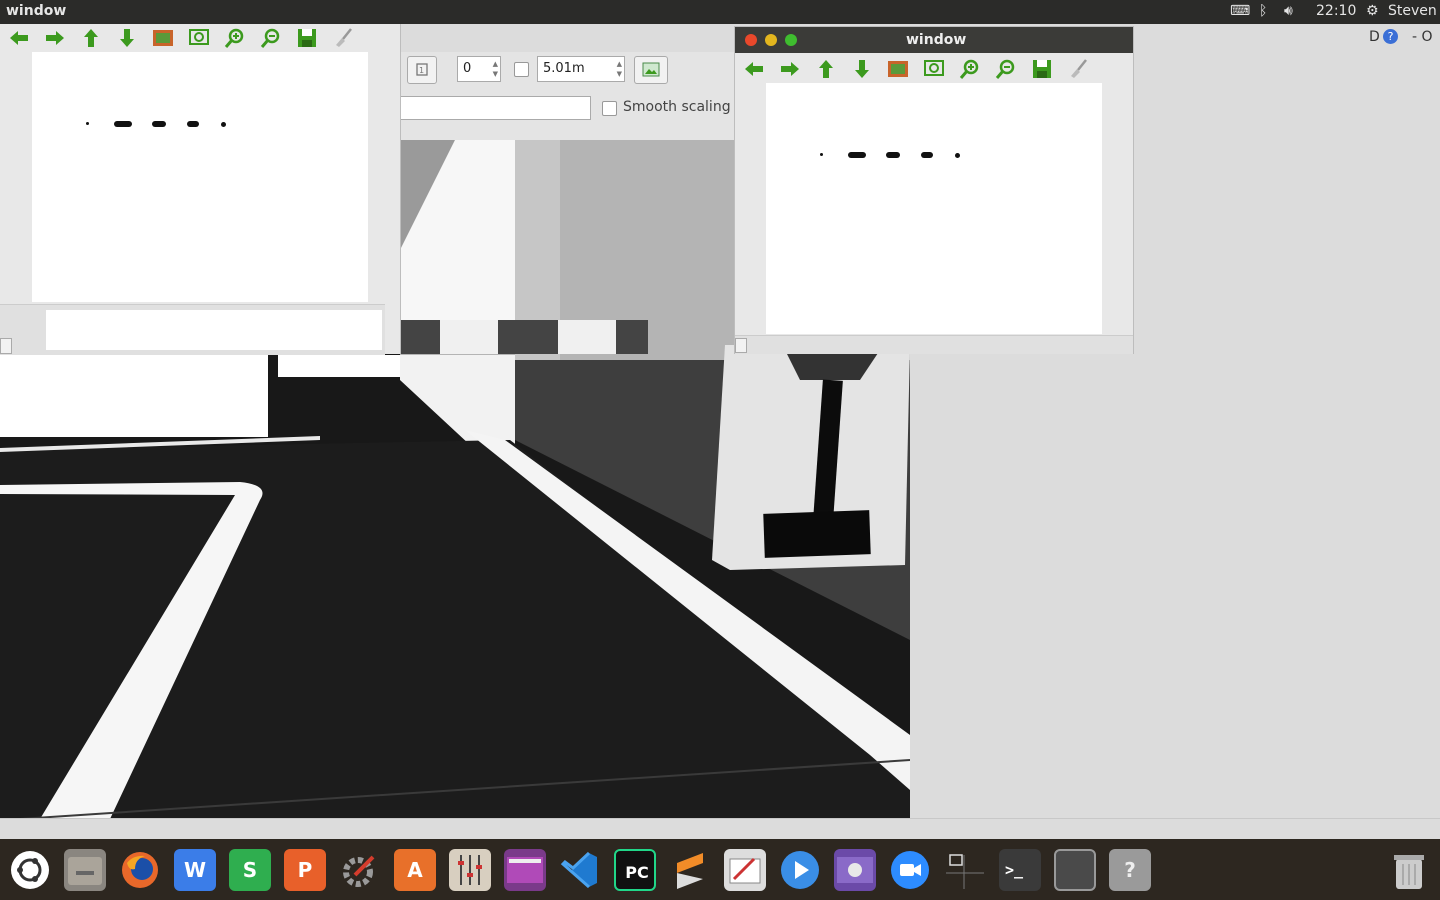 Image resolution: width=1440 pixels, height=900 pixels. I want to click on volume-icon: 🔊︎, so click(1288, 11).